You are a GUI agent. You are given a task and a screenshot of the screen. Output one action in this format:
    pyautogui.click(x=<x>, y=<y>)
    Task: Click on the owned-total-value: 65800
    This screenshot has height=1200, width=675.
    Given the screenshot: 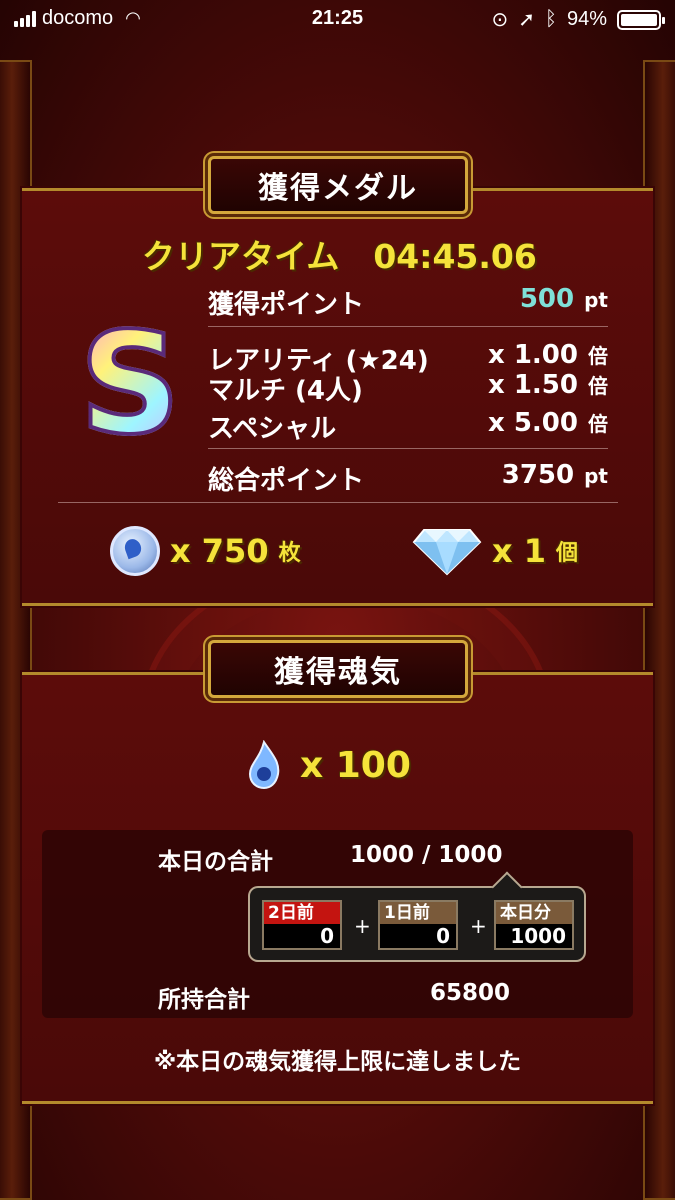 What is the action you would take?
    pyautogui.click(x=470, y=993)
    